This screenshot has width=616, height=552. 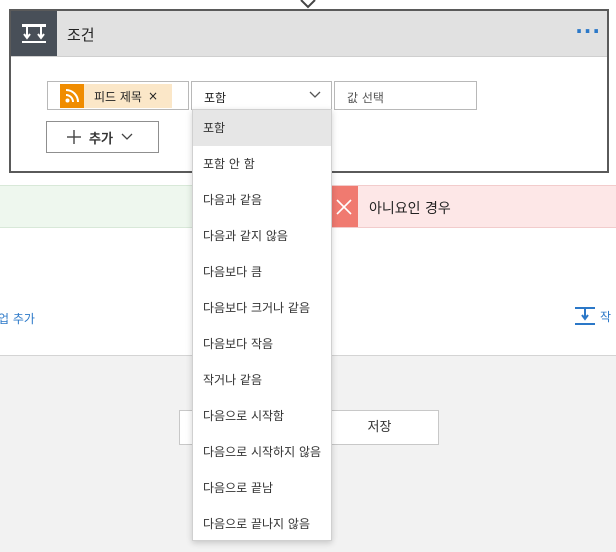 What do you see at coordinates (262, 164) in the screenshot?
I see `dropdown-item: 포함 안 함` at bounding box center [262, 164].